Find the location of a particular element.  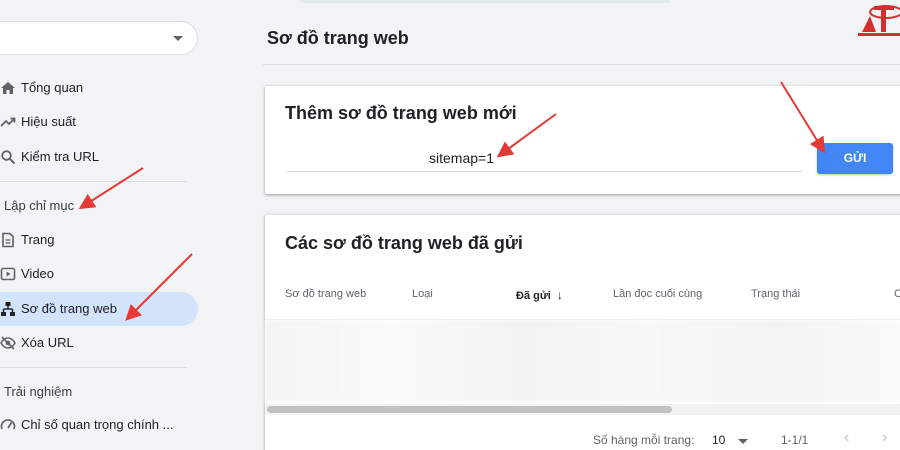

page-range: 1-1/1 is located at coordinates (795, 440).